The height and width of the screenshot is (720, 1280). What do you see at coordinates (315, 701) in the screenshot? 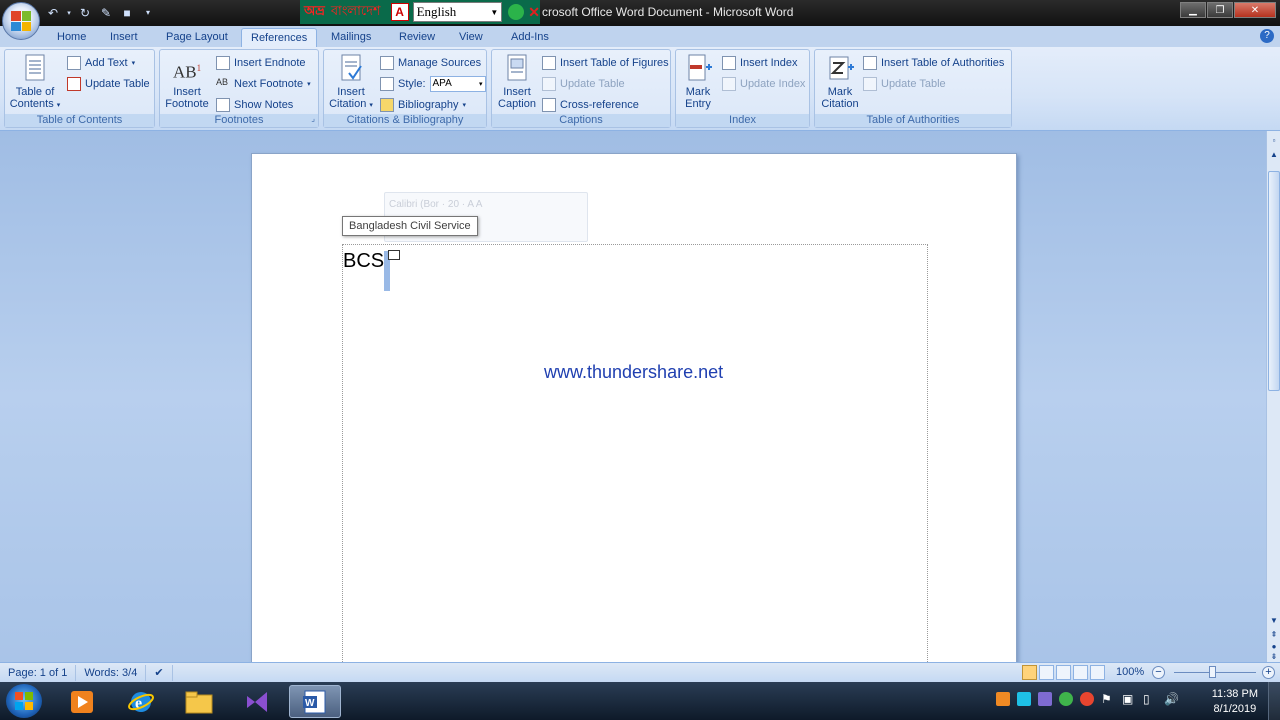
I see `word-icon: W` at bounding box center [315, 701].